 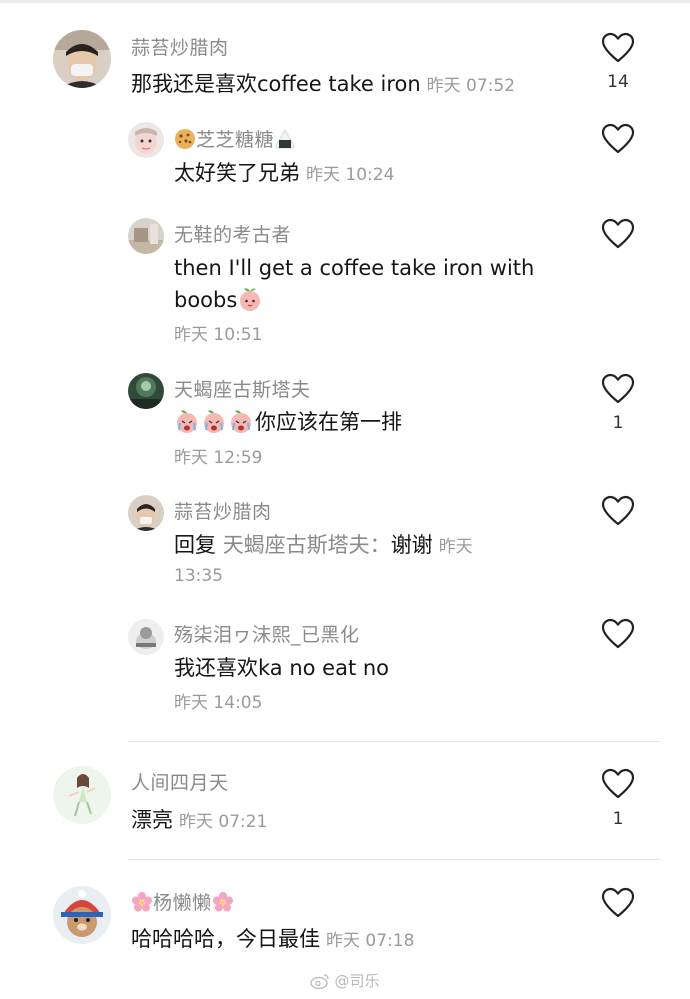 I want to click on comment-text: 我还喜欢ka no eat no, so click(x=281, y=668).